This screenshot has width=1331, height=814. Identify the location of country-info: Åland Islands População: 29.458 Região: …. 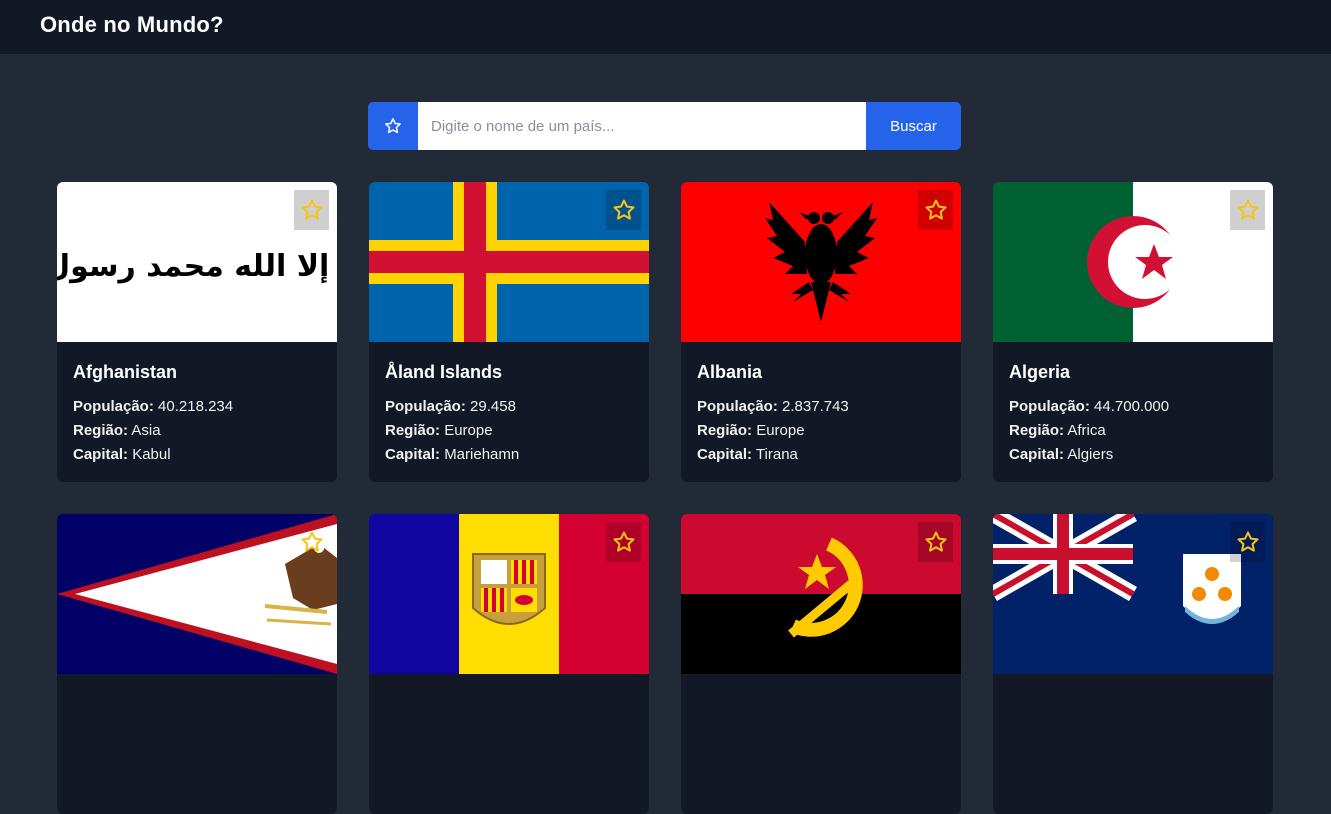
(509, 404).